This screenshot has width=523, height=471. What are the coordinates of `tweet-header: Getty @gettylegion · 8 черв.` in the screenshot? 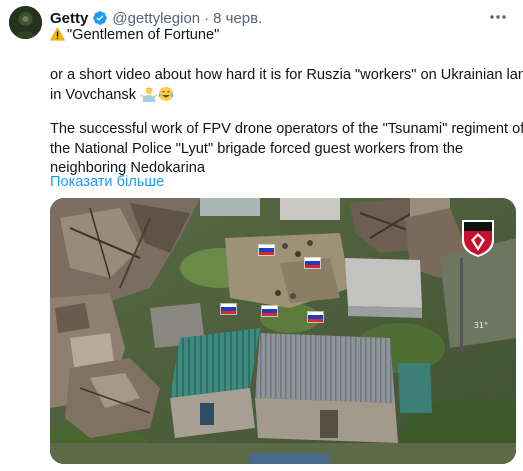 It's located at (266, 18).